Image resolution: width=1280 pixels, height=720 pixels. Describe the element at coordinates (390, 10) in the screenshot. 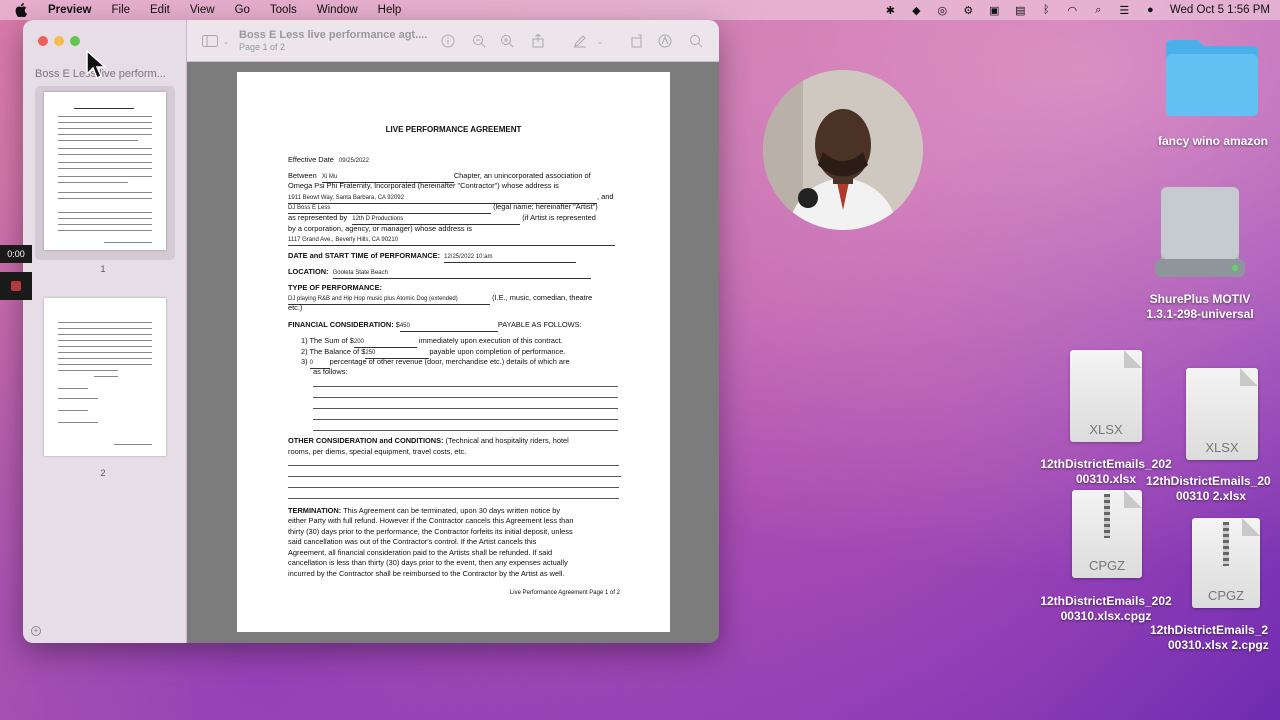

I see `menu-help: Help` at that location.